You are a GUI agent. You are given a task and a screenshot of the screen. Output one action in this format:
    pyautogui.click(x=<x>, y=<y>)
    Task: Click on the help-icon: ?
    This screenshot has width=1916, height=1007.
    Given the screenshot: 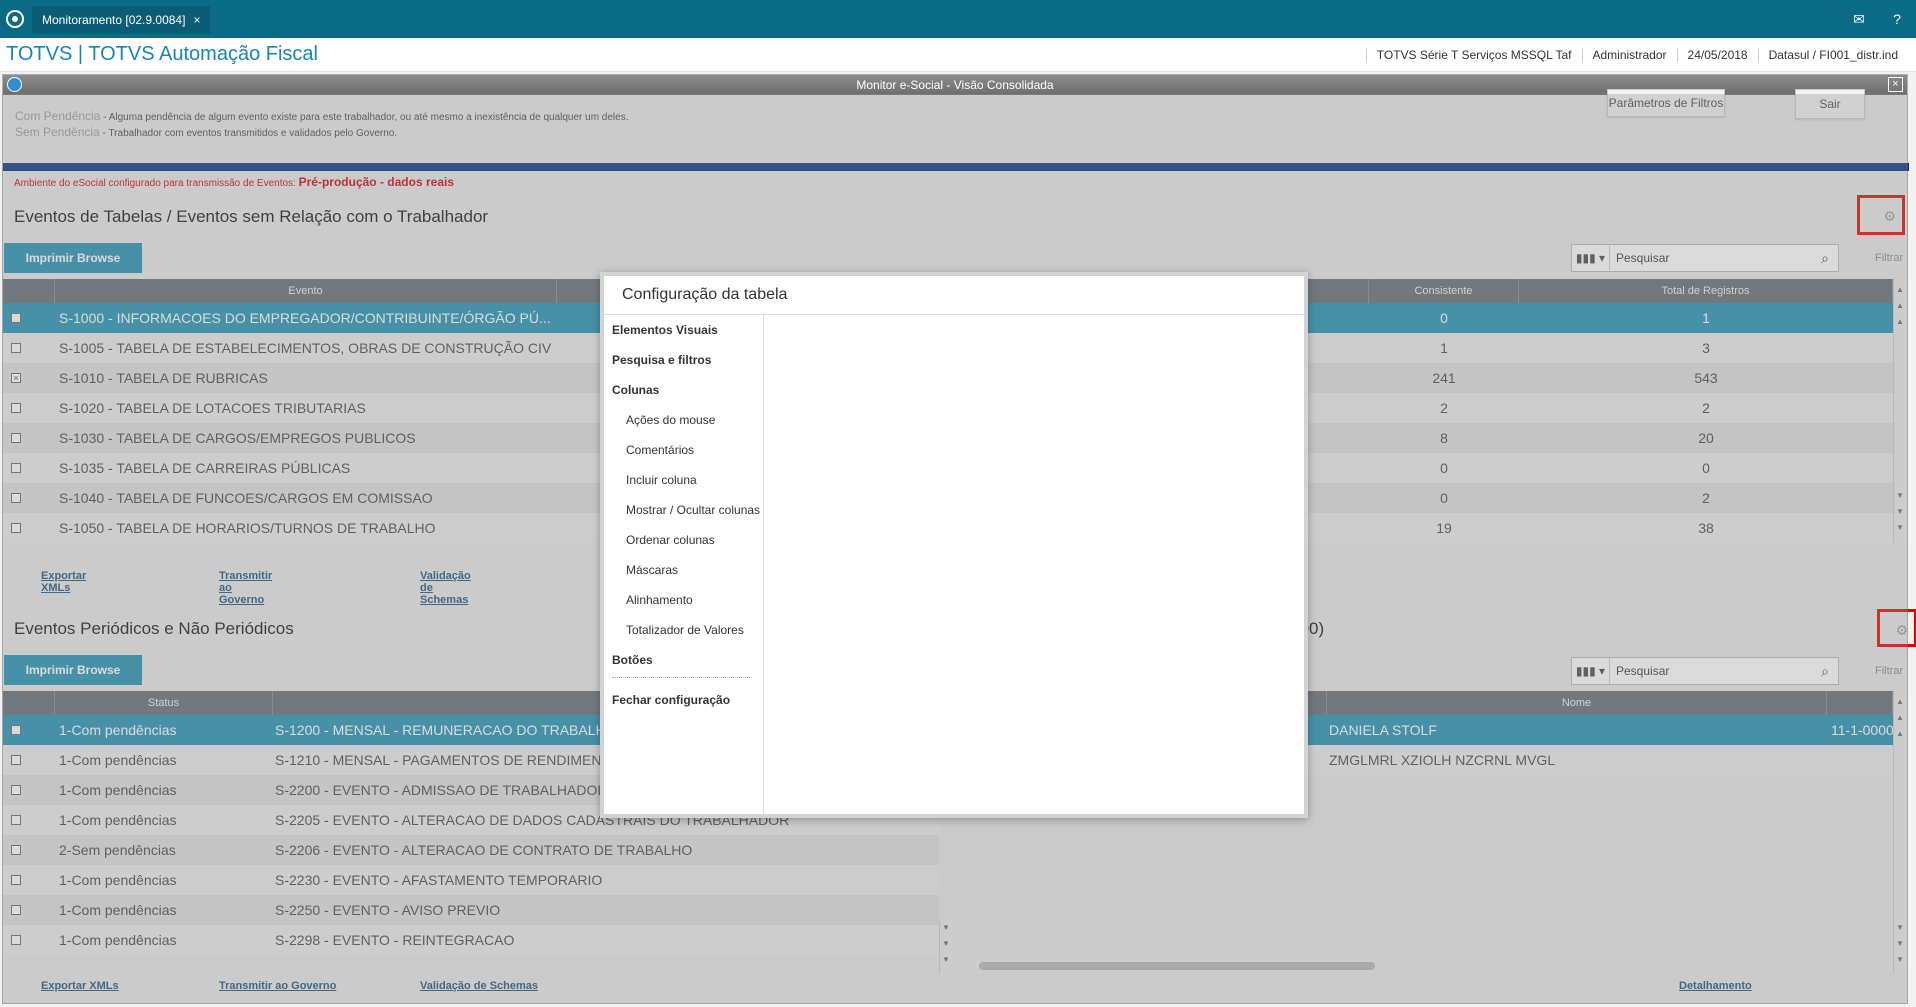 What is the action you would take?
    pyautogui.click(x=1897, y=19)
    